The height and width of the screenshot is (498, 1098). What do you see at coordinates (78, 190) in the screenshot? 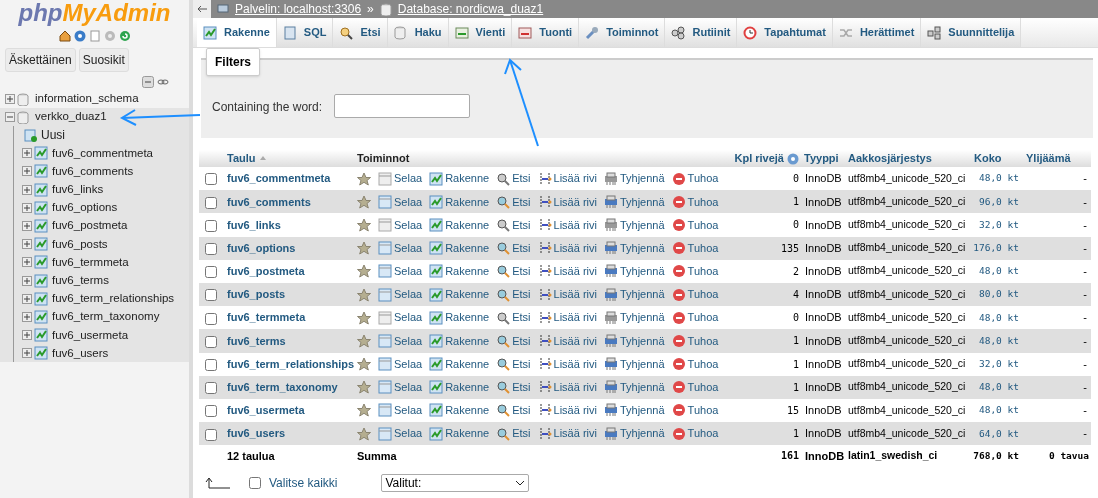
I see `table-item: fuv6_links` at bounding box center [78, 190].